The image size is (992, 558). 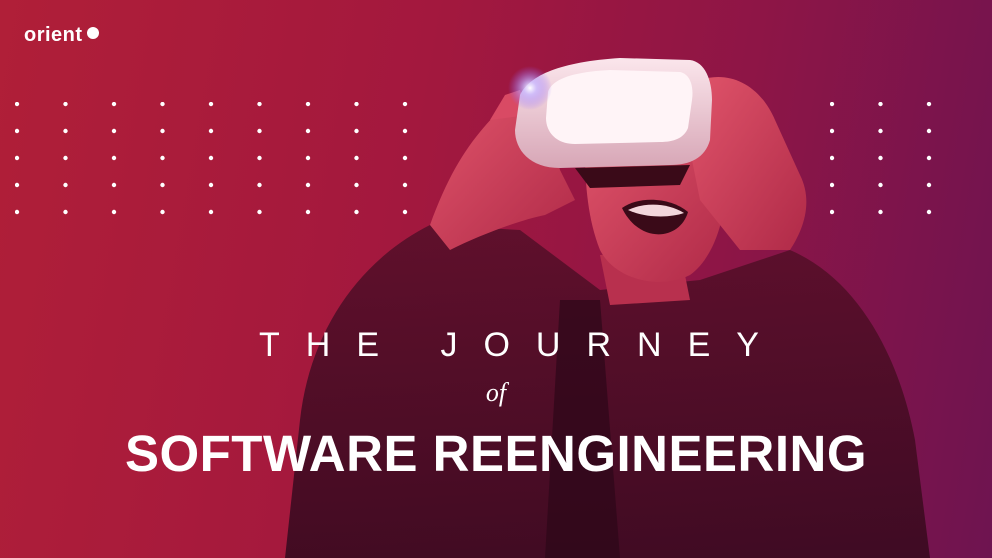 I want to click on headline-line-1: THE JOURNEY, so click(x=522, y=345).